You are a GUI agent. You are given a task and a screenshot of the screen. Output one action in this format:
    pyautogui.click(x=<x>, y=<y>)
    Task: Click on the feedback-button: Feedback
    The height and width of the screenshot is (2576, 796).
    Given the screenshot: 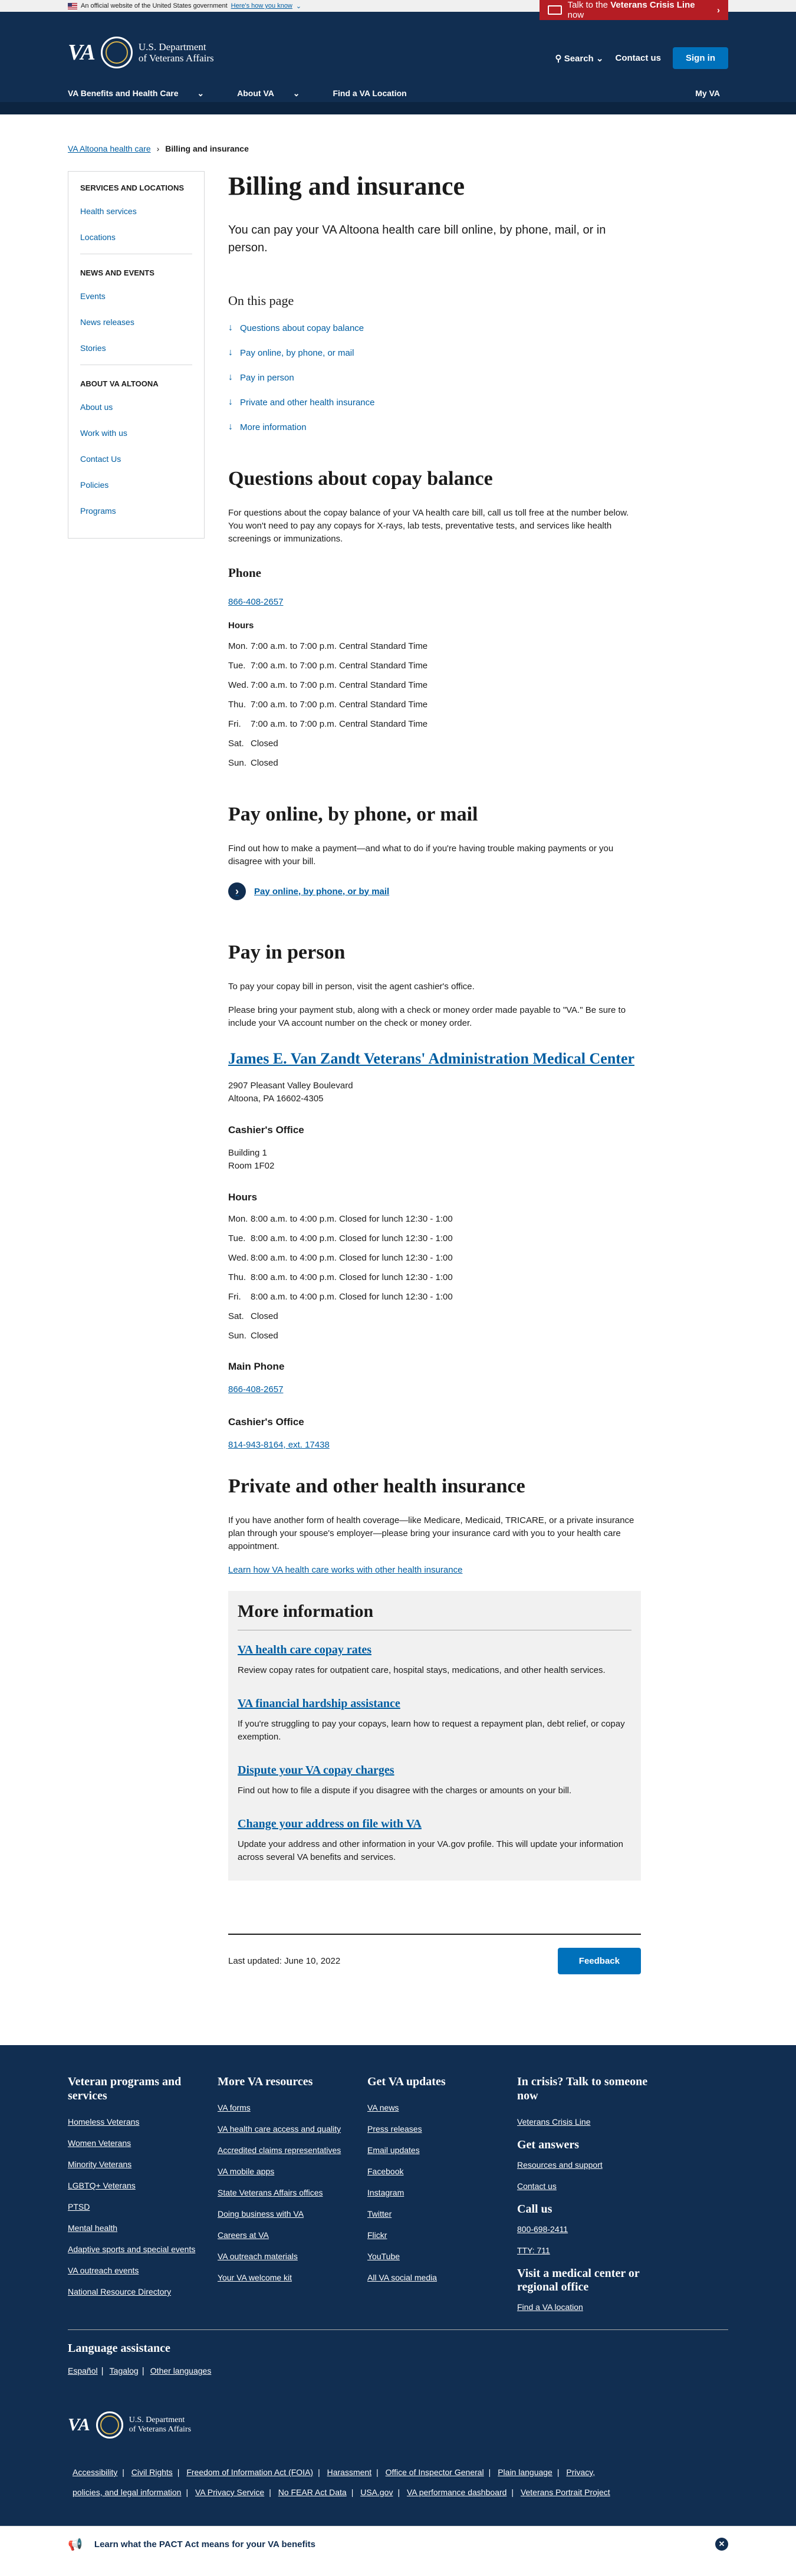 What is the action you would take?
    pyautogui.click(x=599, y=1961)
    